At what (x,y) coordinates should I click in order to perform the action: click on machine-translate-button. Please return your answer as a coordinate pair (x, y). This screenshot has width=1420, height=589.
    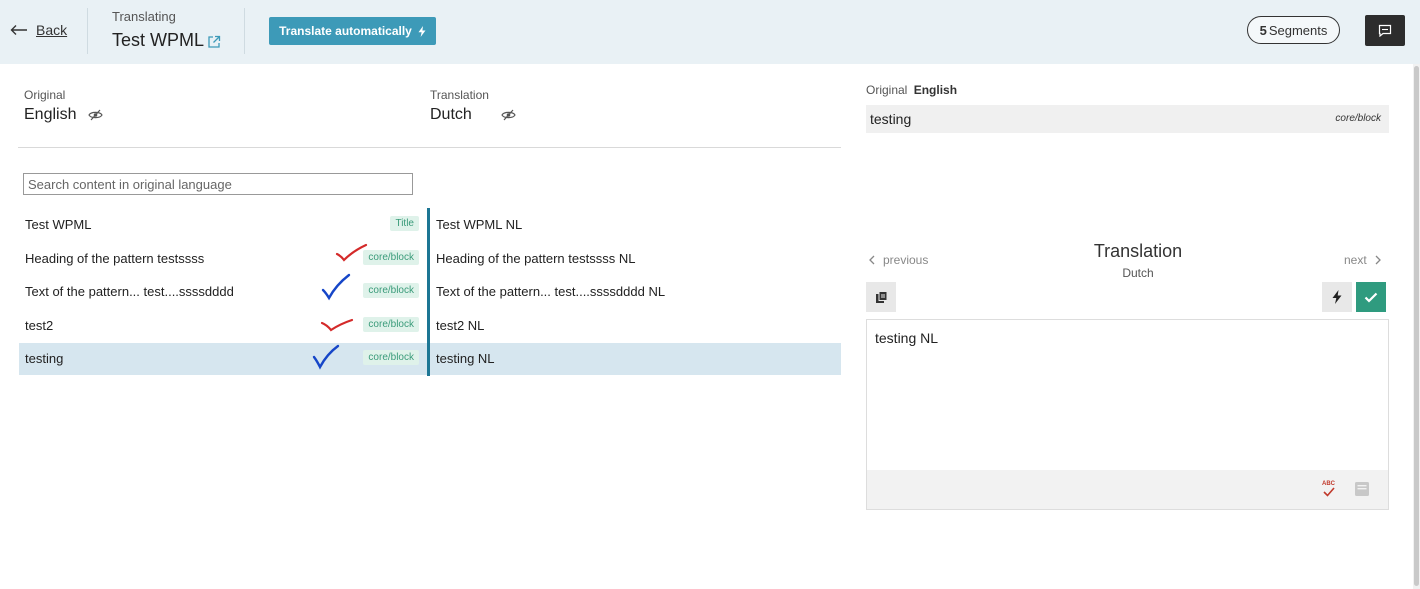
    Looking at the image, I should click on (1337, 297).